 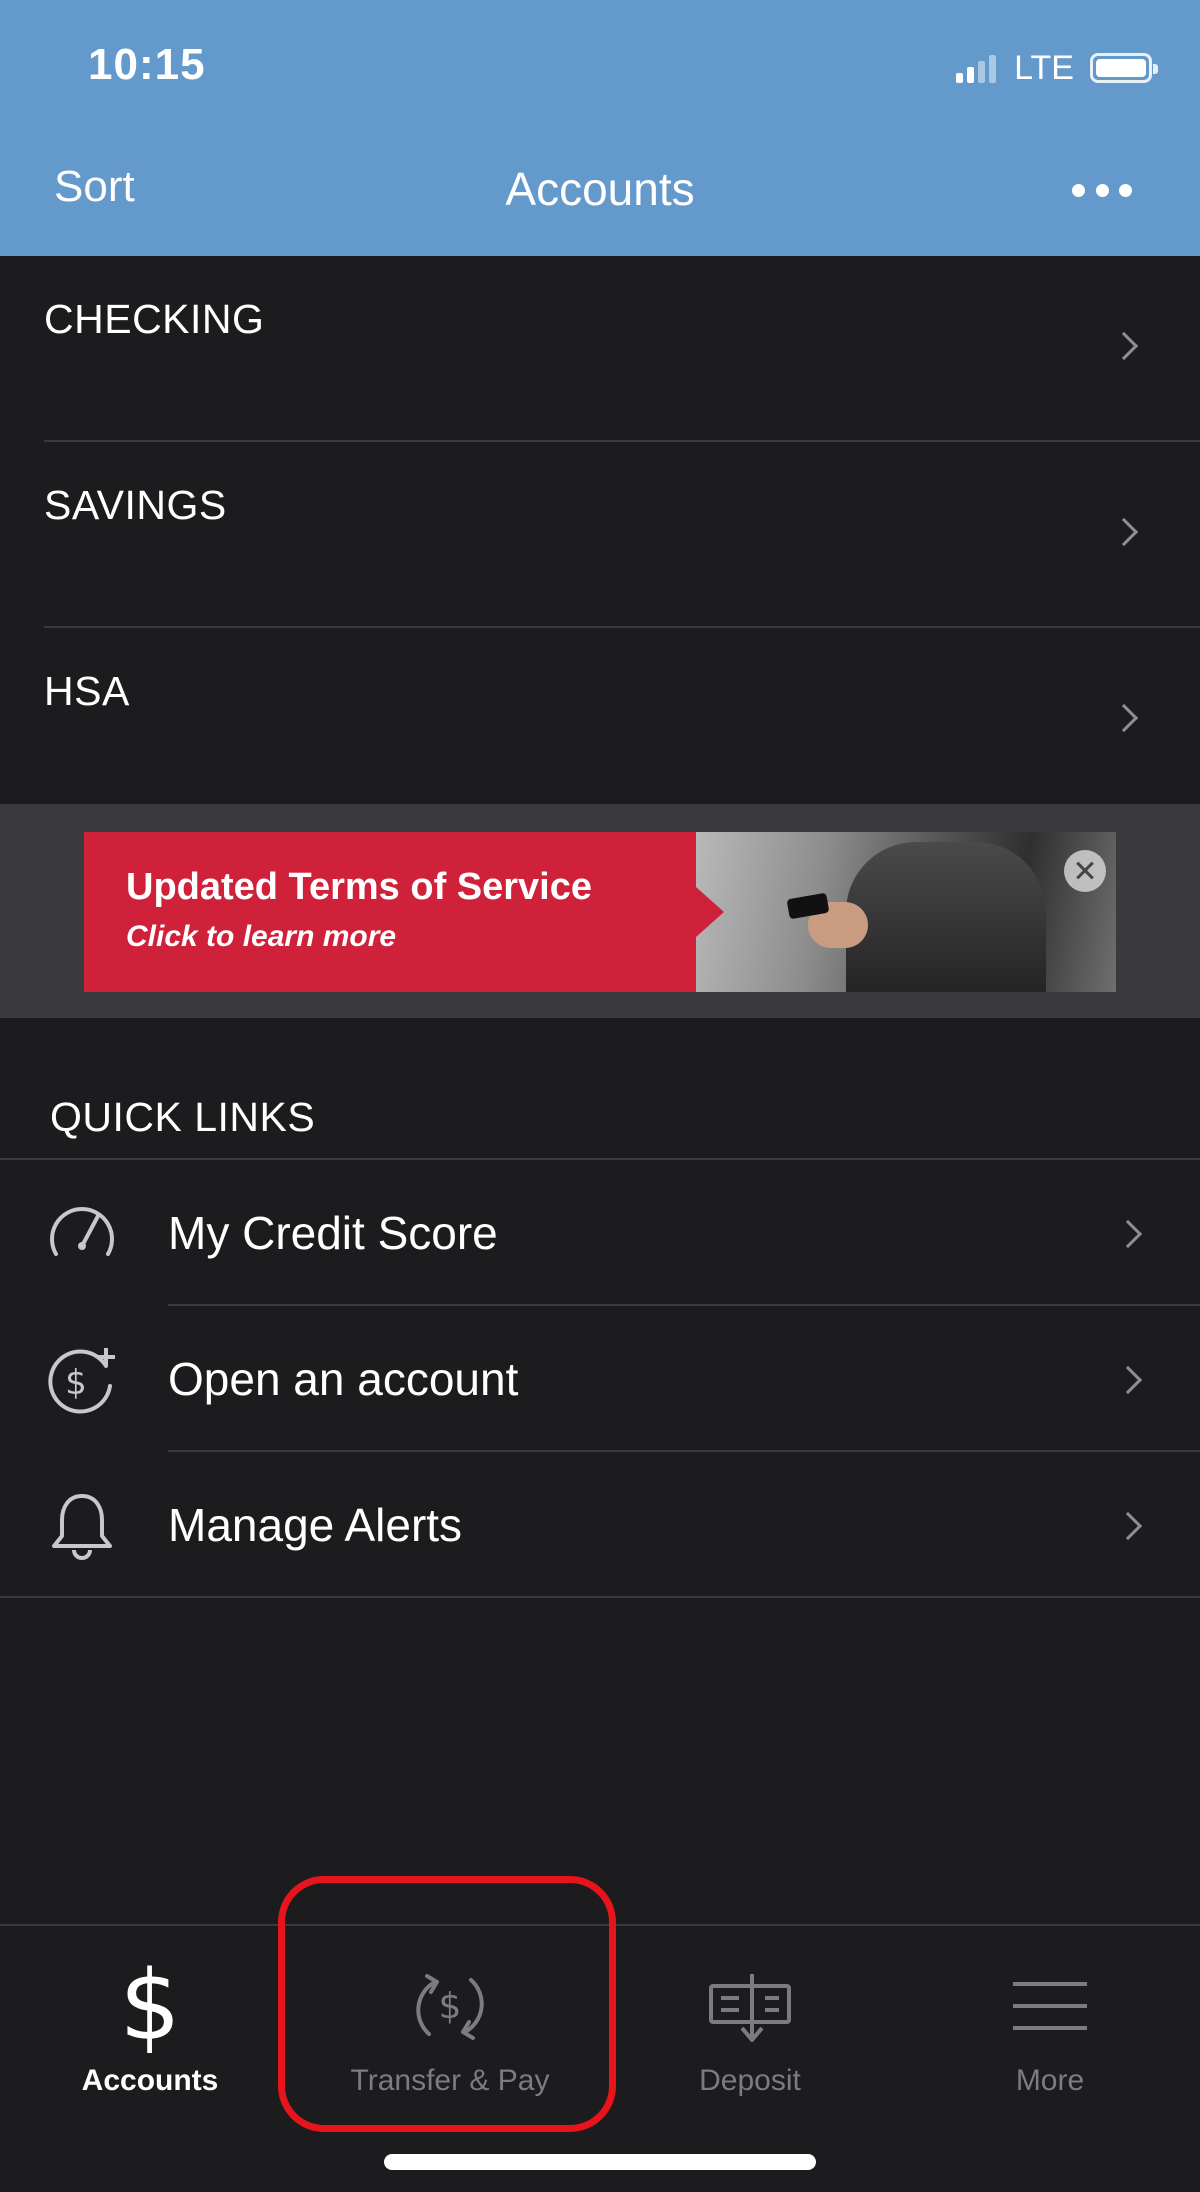 I want to click on menu-icon, so click(x=1050, y=2006).